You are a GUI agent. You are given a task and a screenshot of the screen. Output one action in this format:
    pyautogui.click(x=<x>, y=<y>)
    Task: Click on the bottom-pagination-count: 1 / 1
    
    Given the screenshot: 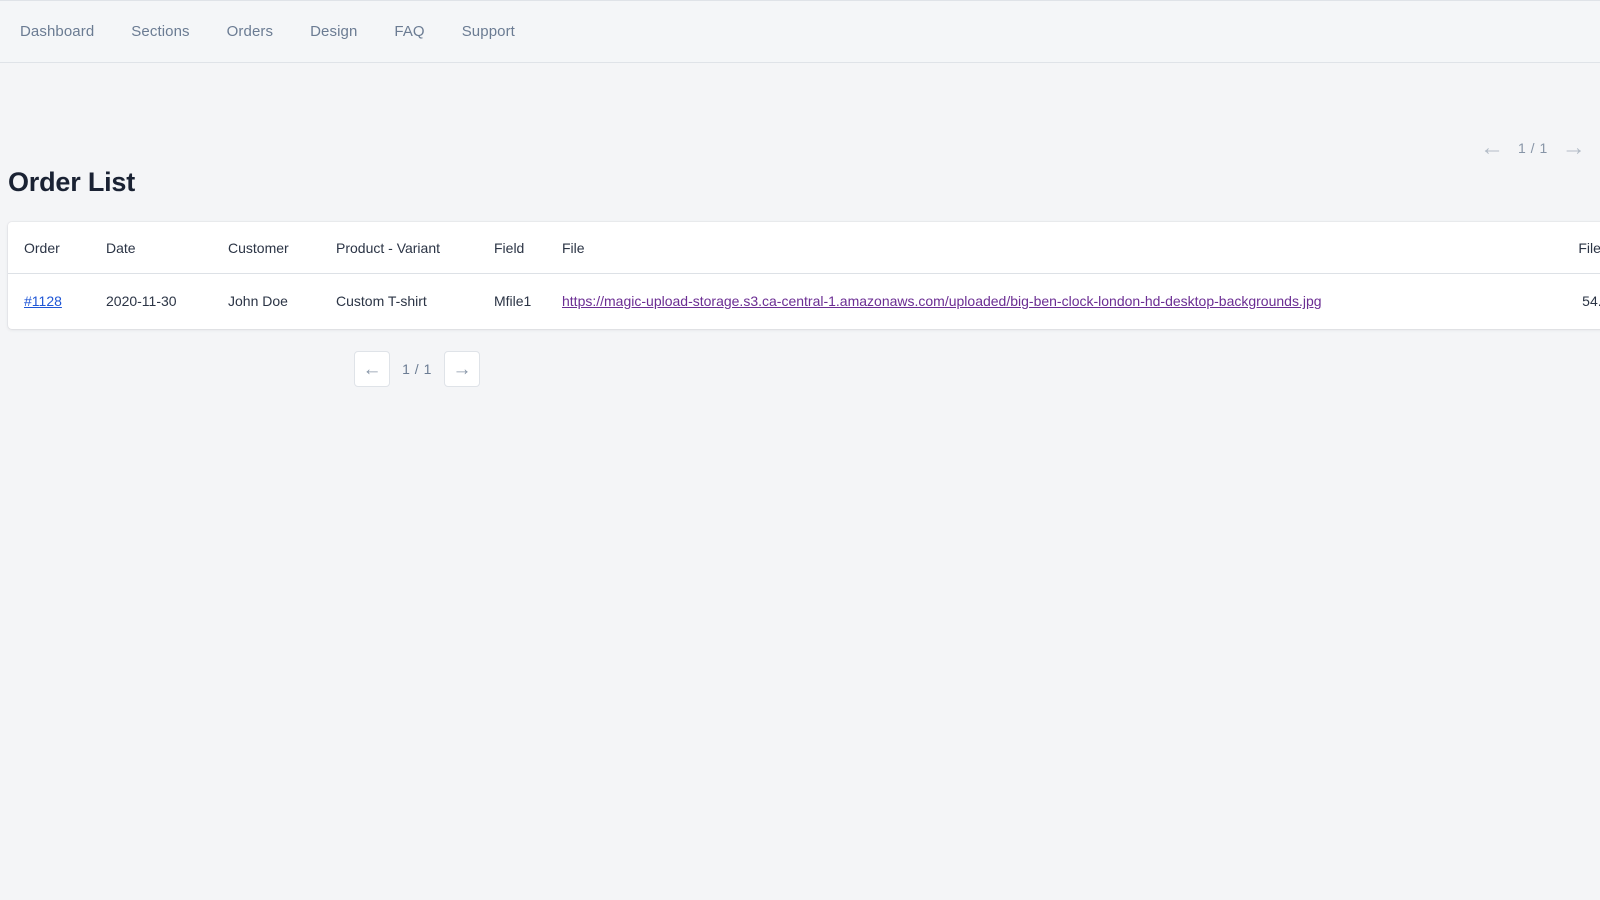 What is the action you would take?
    pyautogui.click(x=417, y=369)
    